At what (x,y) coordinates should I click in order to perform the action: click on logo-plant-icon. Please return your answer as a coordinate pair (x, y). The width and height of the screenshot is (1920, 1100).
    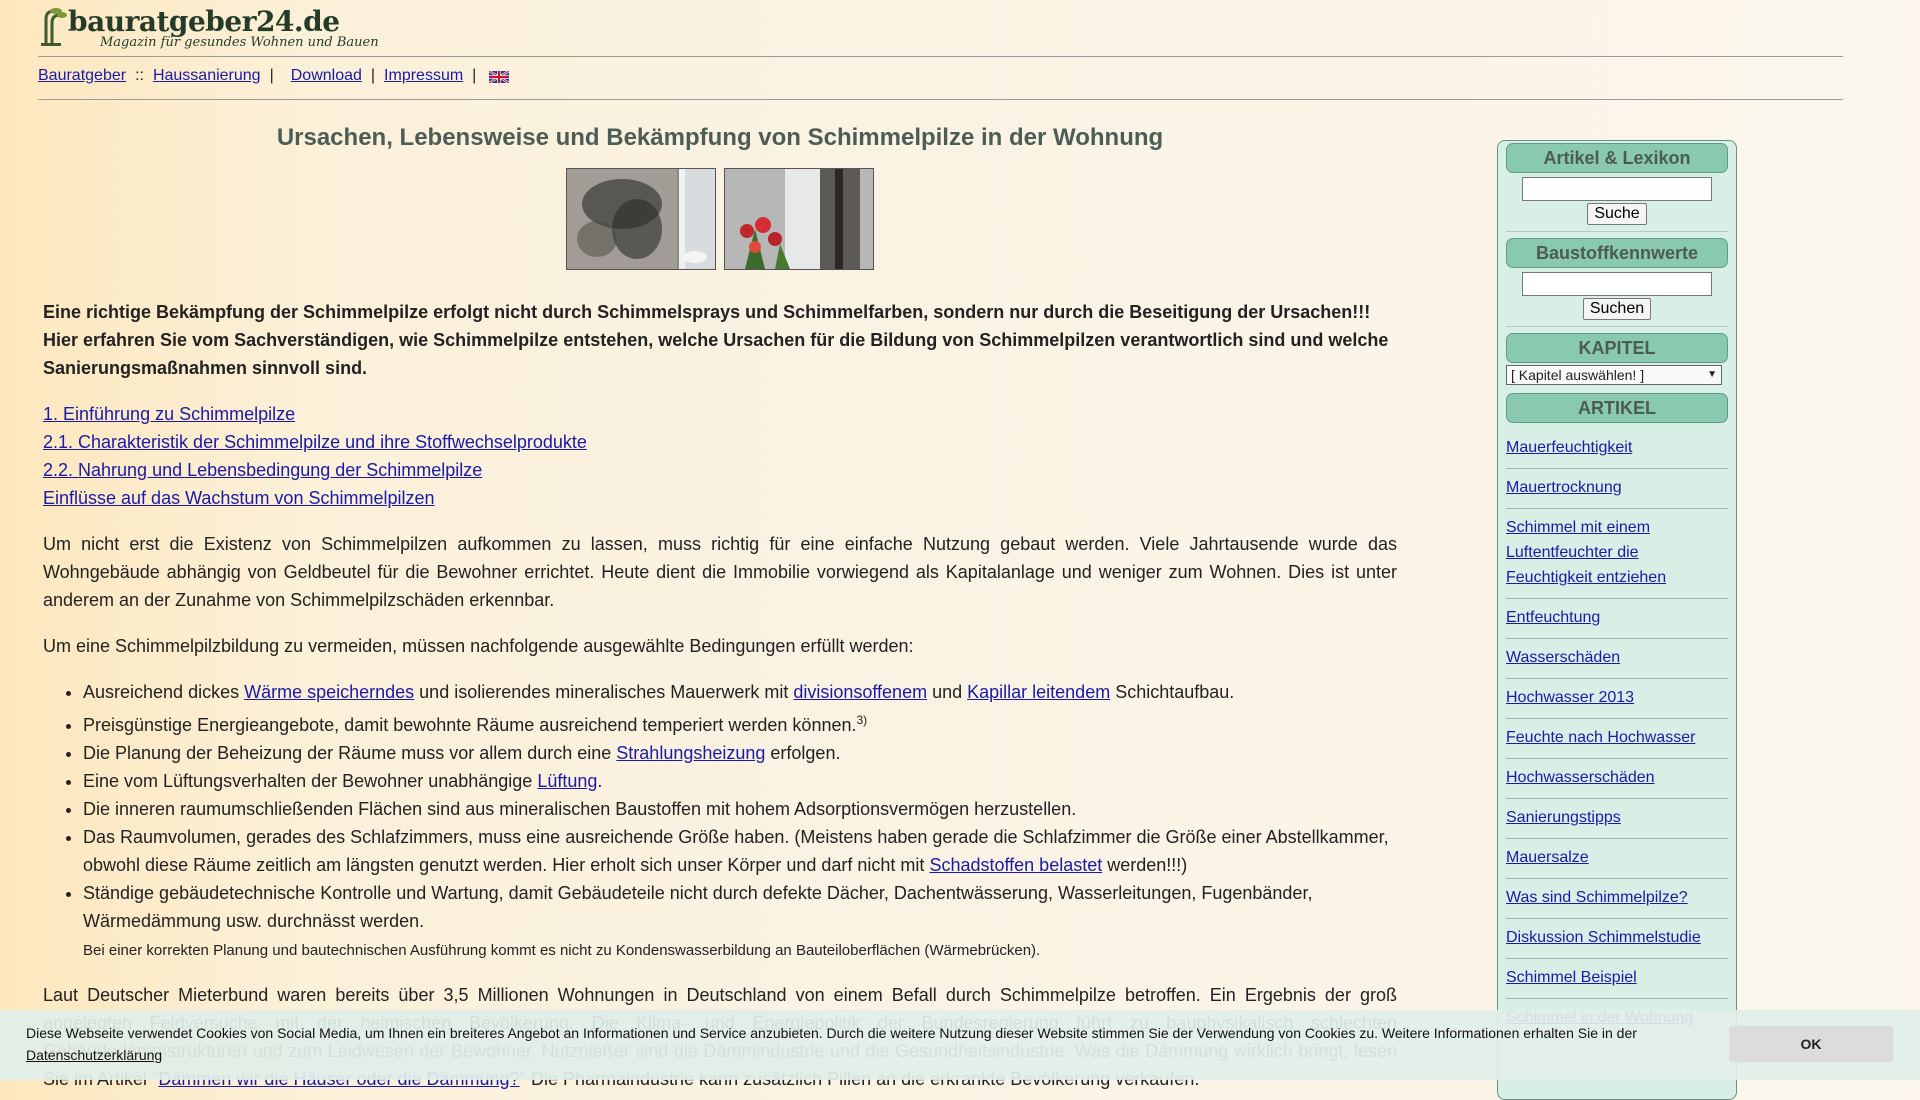
    Looking at the image, I should click on (53, 26).